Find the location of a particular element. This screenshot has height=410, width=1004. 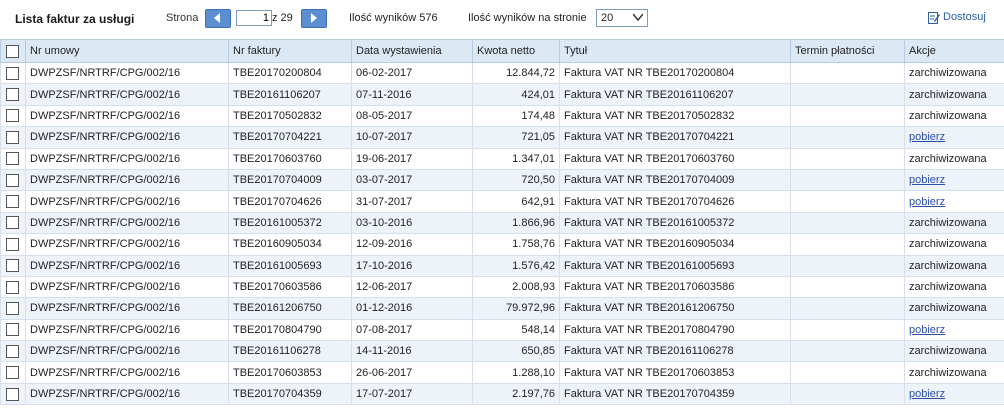

column-header-kwota: Kwota netto is located at coordinates (516, 51).